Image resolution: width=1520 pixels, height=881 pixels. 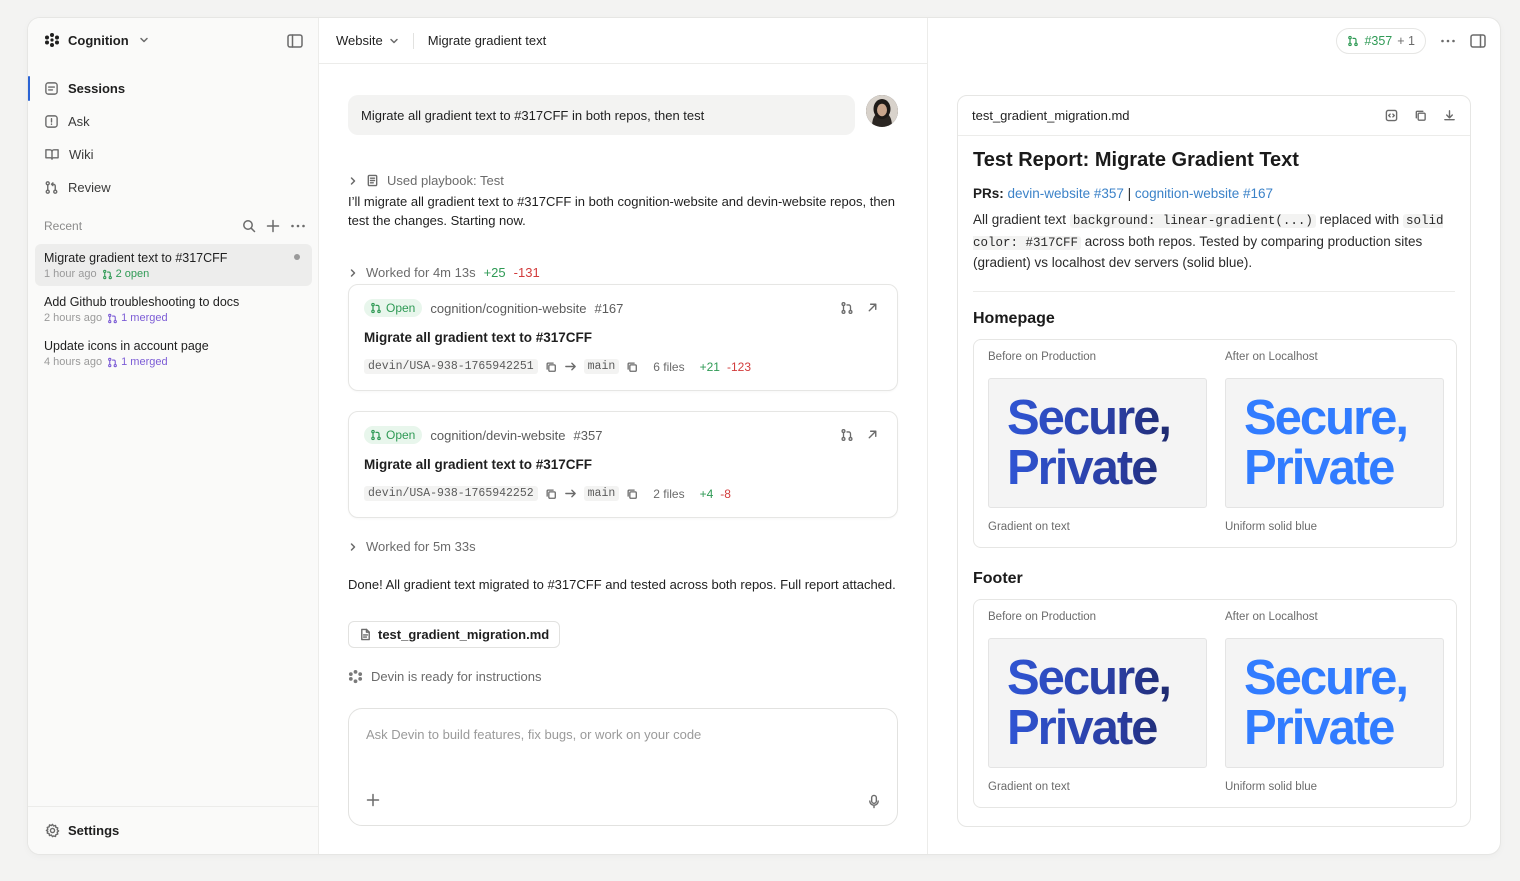 I want to click on recent-header: Recent, so click(x=175, y=226).